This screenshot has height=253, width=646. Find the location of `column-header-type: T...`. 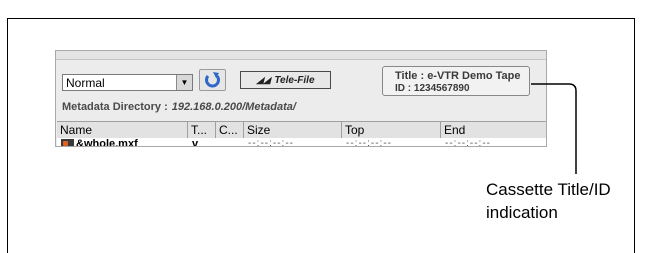

column-header-type: T... is located at coordinates (202, 130).